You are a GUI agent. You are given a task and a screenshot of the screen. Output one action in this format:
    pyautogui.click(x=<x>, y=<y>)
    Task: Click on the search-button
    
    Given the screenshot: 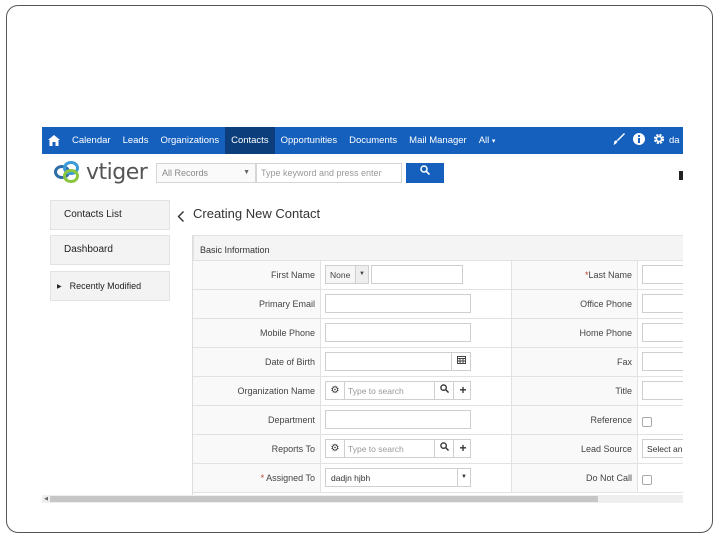 What is the action you would take?
    pyautogui.click(x=425, y=173)
    